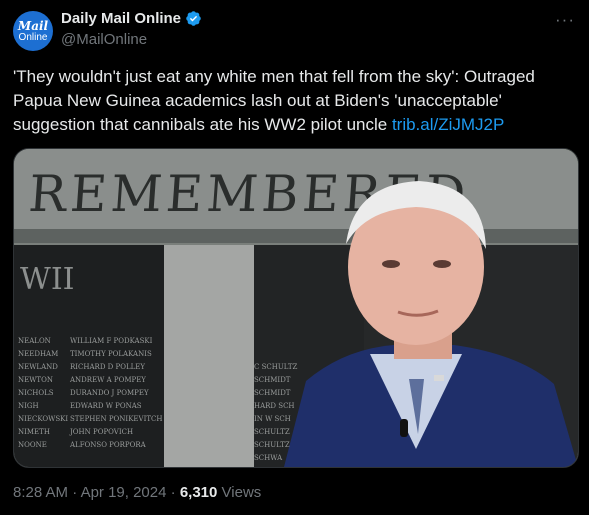 This screenshot has height=515, width=589. Describe the element at coordinates (38, 354) in the screenshot. I see `engraved-name: NEEDHAM` at that location.